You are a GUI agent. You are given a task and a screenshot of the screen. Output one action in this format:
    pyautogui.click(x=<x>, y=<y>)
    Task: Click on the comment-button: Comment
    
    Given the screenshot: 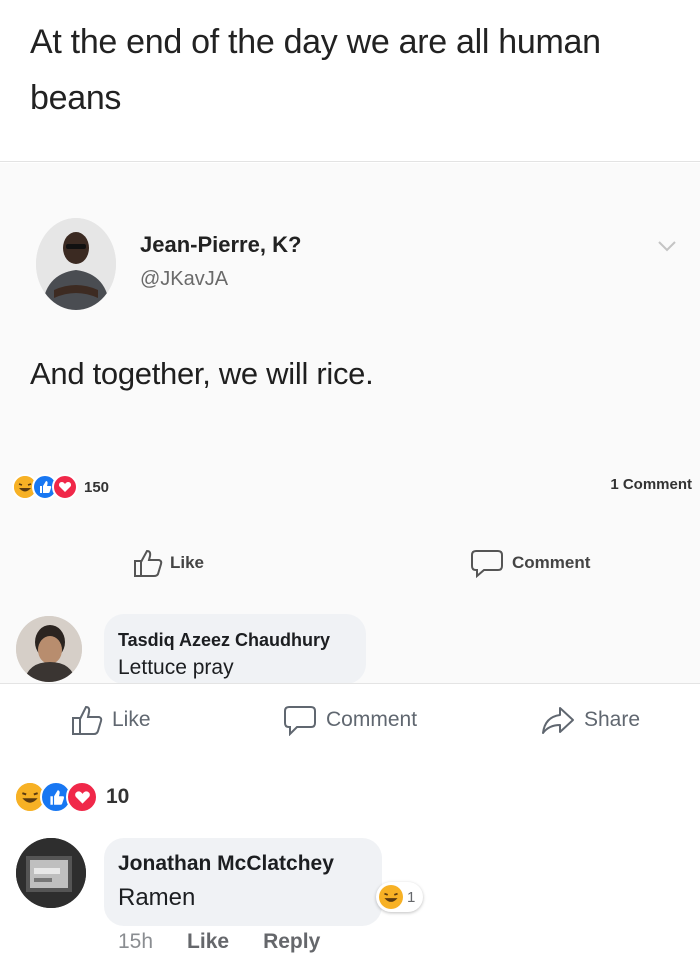 What is the action you would take?
    pyautogui.click(x=349, y=720)
    